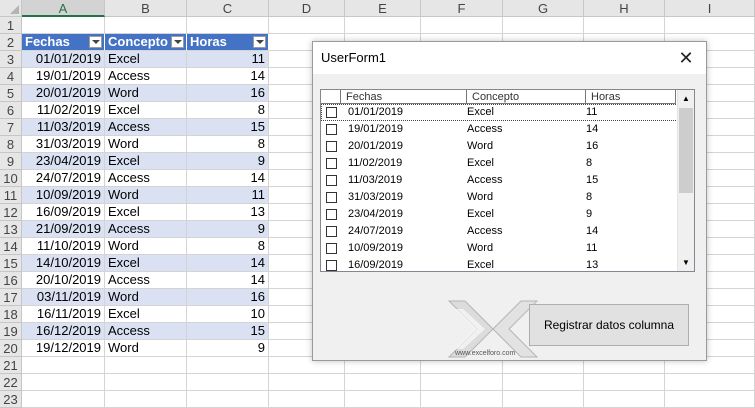 The height and width of the screenshot is (408, 755). I want to click on table-cell: 14/10/2019, so click(63, 263).